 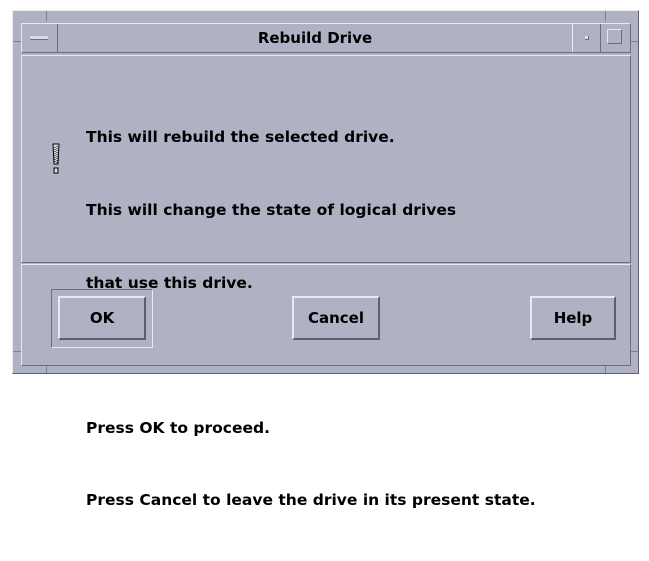 I want to click on help-button: Help, so click(x=573, y=318).